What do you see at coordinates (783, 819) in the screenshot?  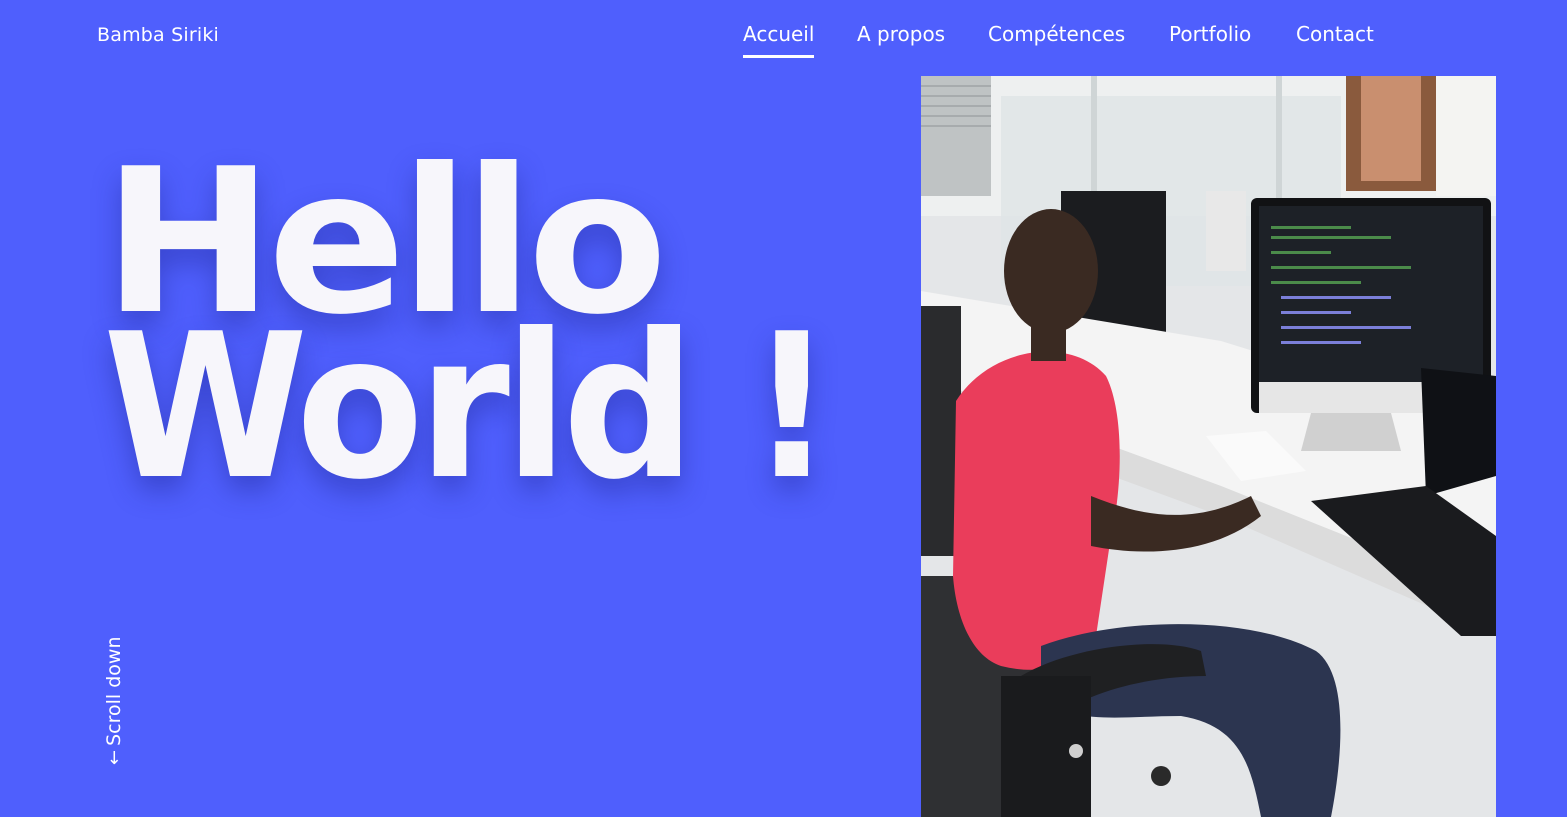 I see `page-bottom-edge` at bounding box center [783, 819].